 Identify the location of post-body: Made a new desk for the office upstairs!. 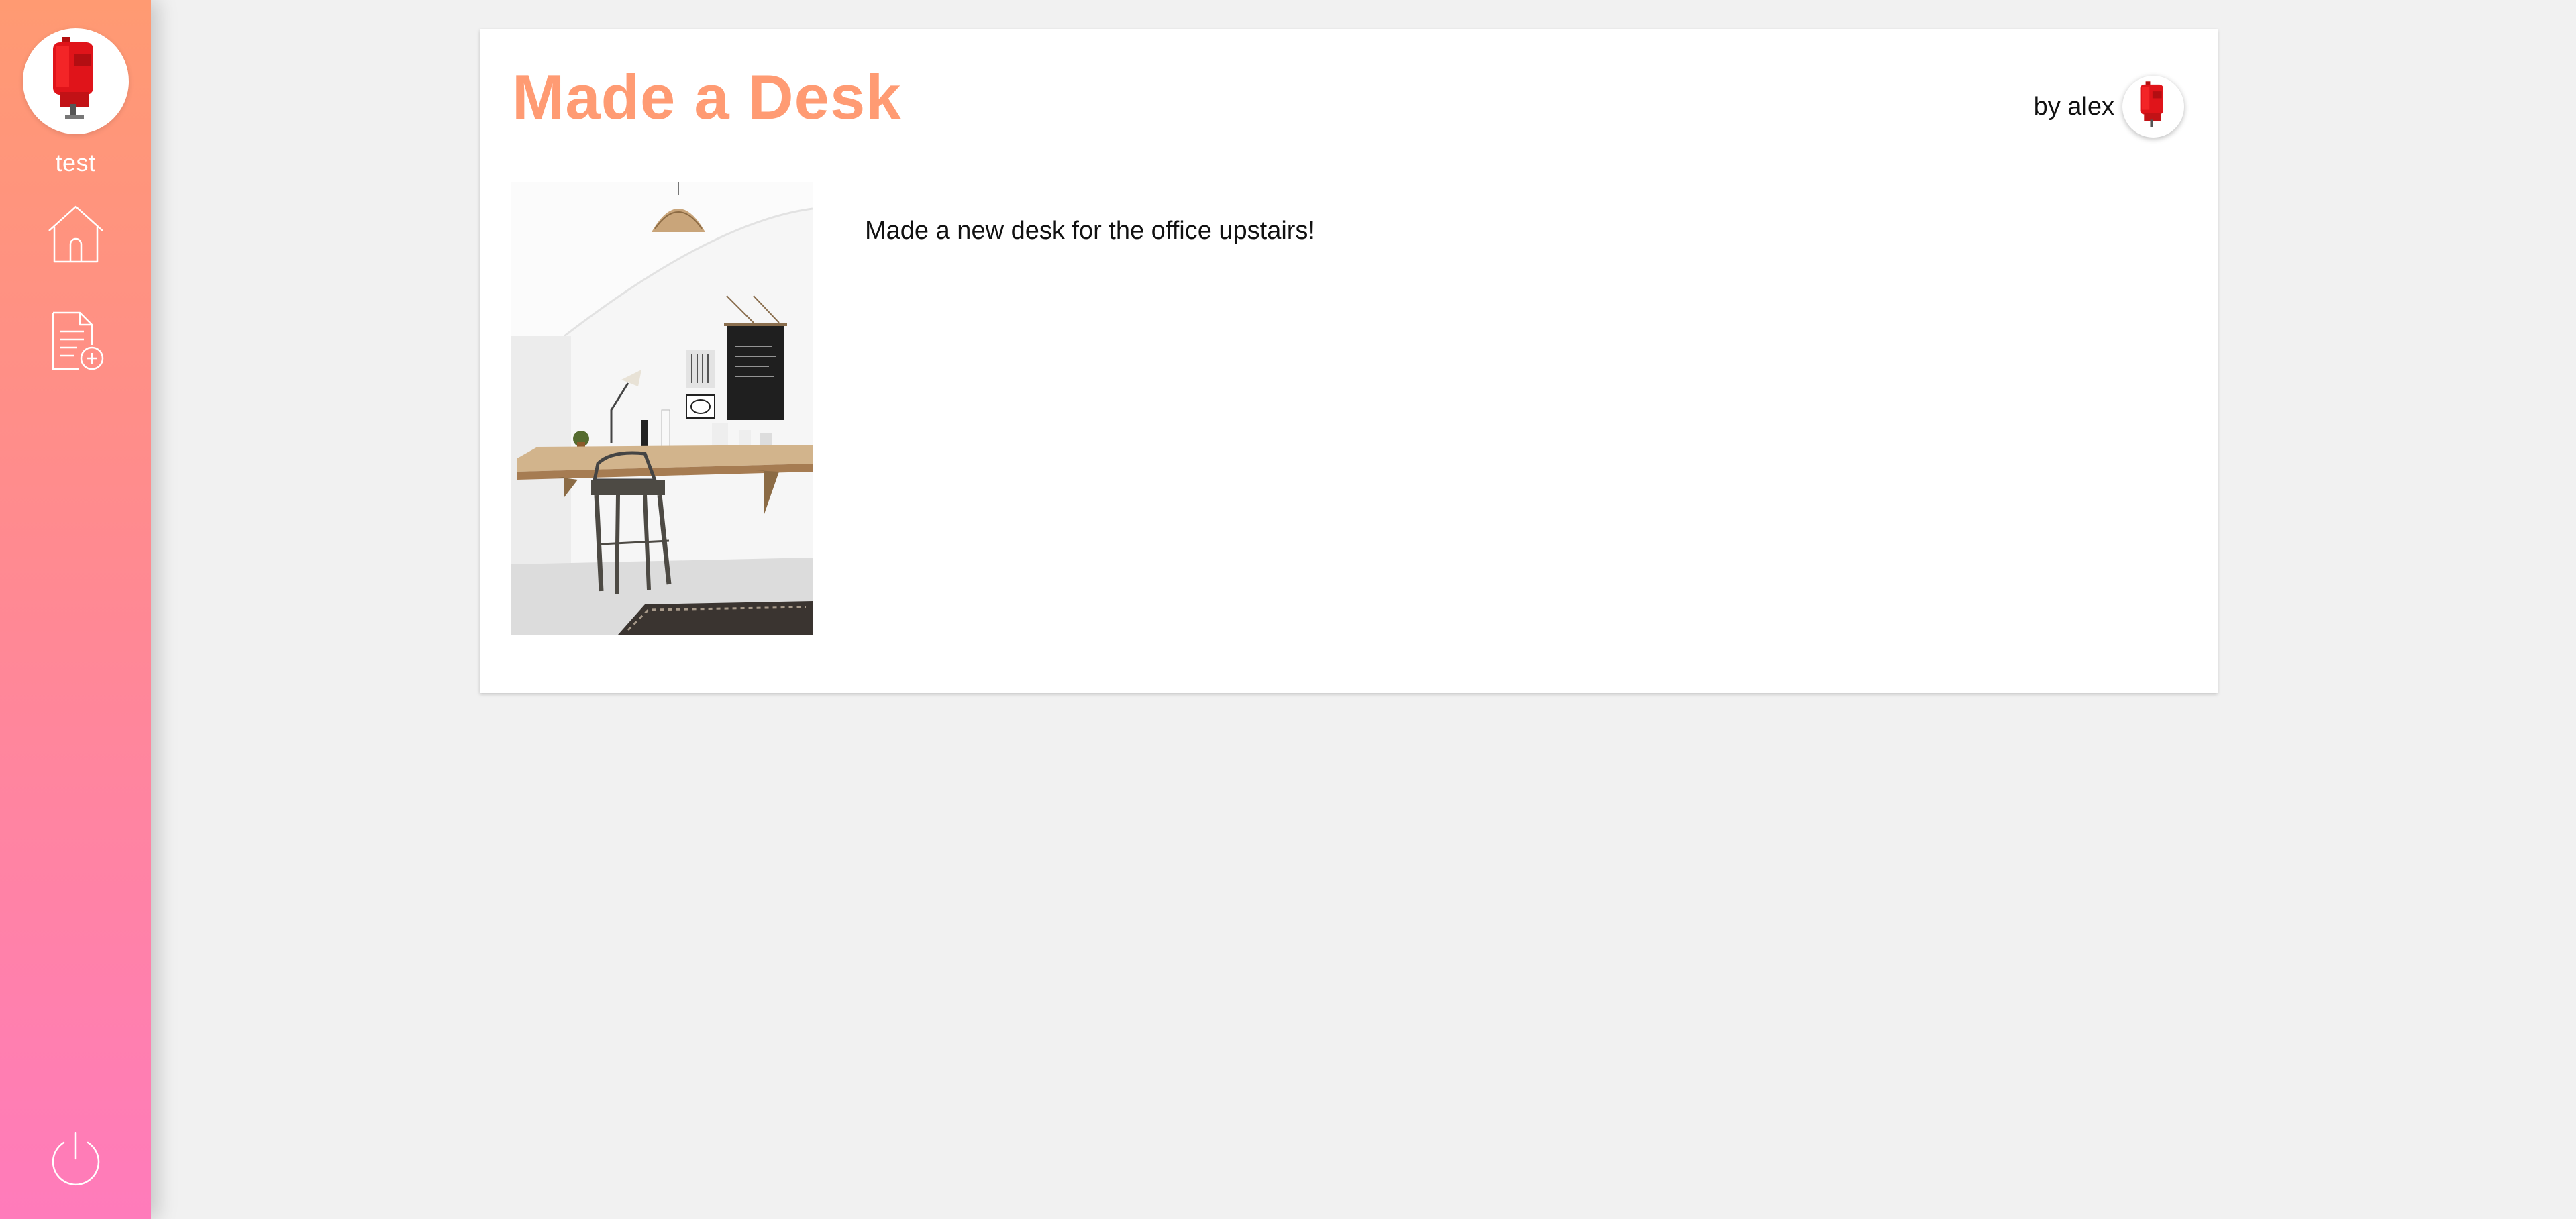
(1090, 231).